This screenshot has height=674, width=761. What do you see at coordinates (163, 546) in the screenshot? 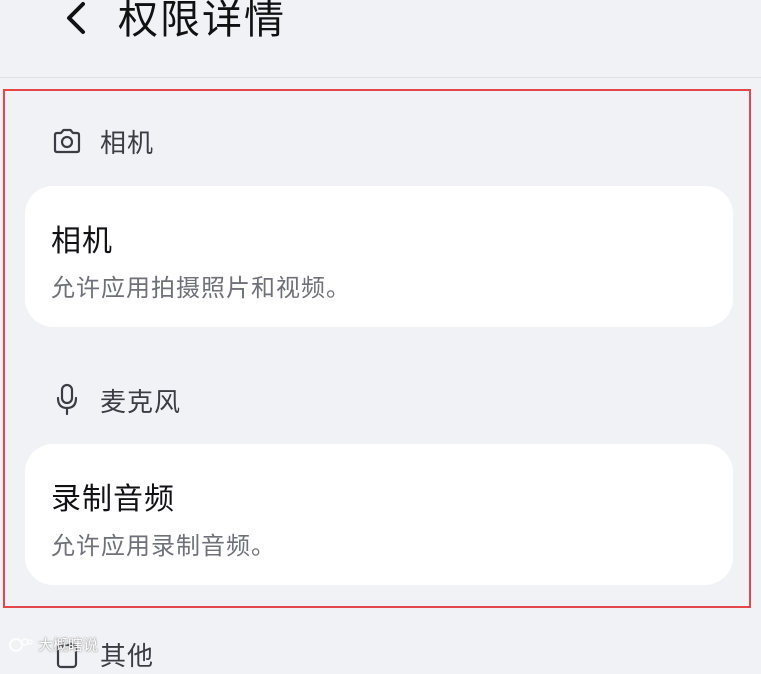
I see `permission-description-microphone: 允许应用录制音频。` at bounding box center [163, 546].